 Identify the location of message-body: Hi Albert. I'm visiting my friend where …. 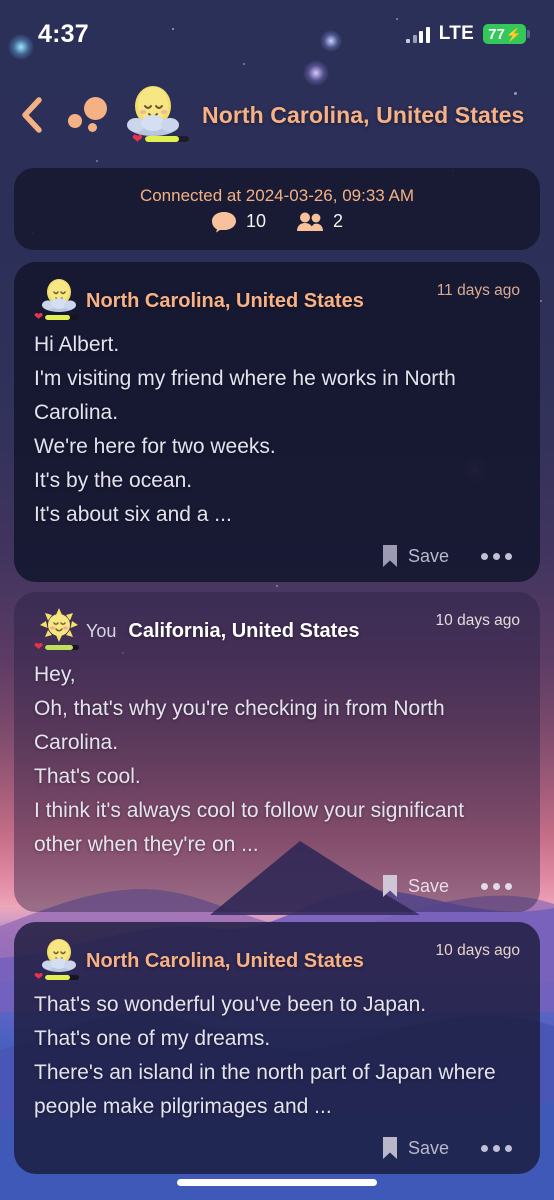
(277, 430).